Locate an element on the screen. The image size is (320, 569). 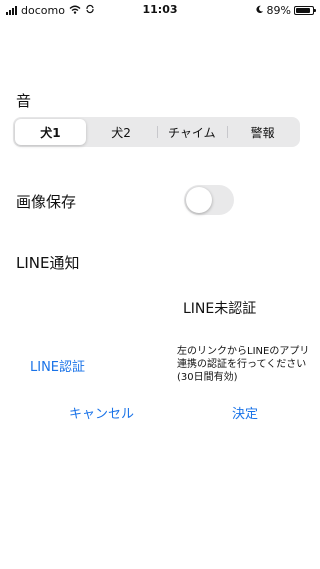
image-save-label: 画像保存 is located at coordinates (46, 202).